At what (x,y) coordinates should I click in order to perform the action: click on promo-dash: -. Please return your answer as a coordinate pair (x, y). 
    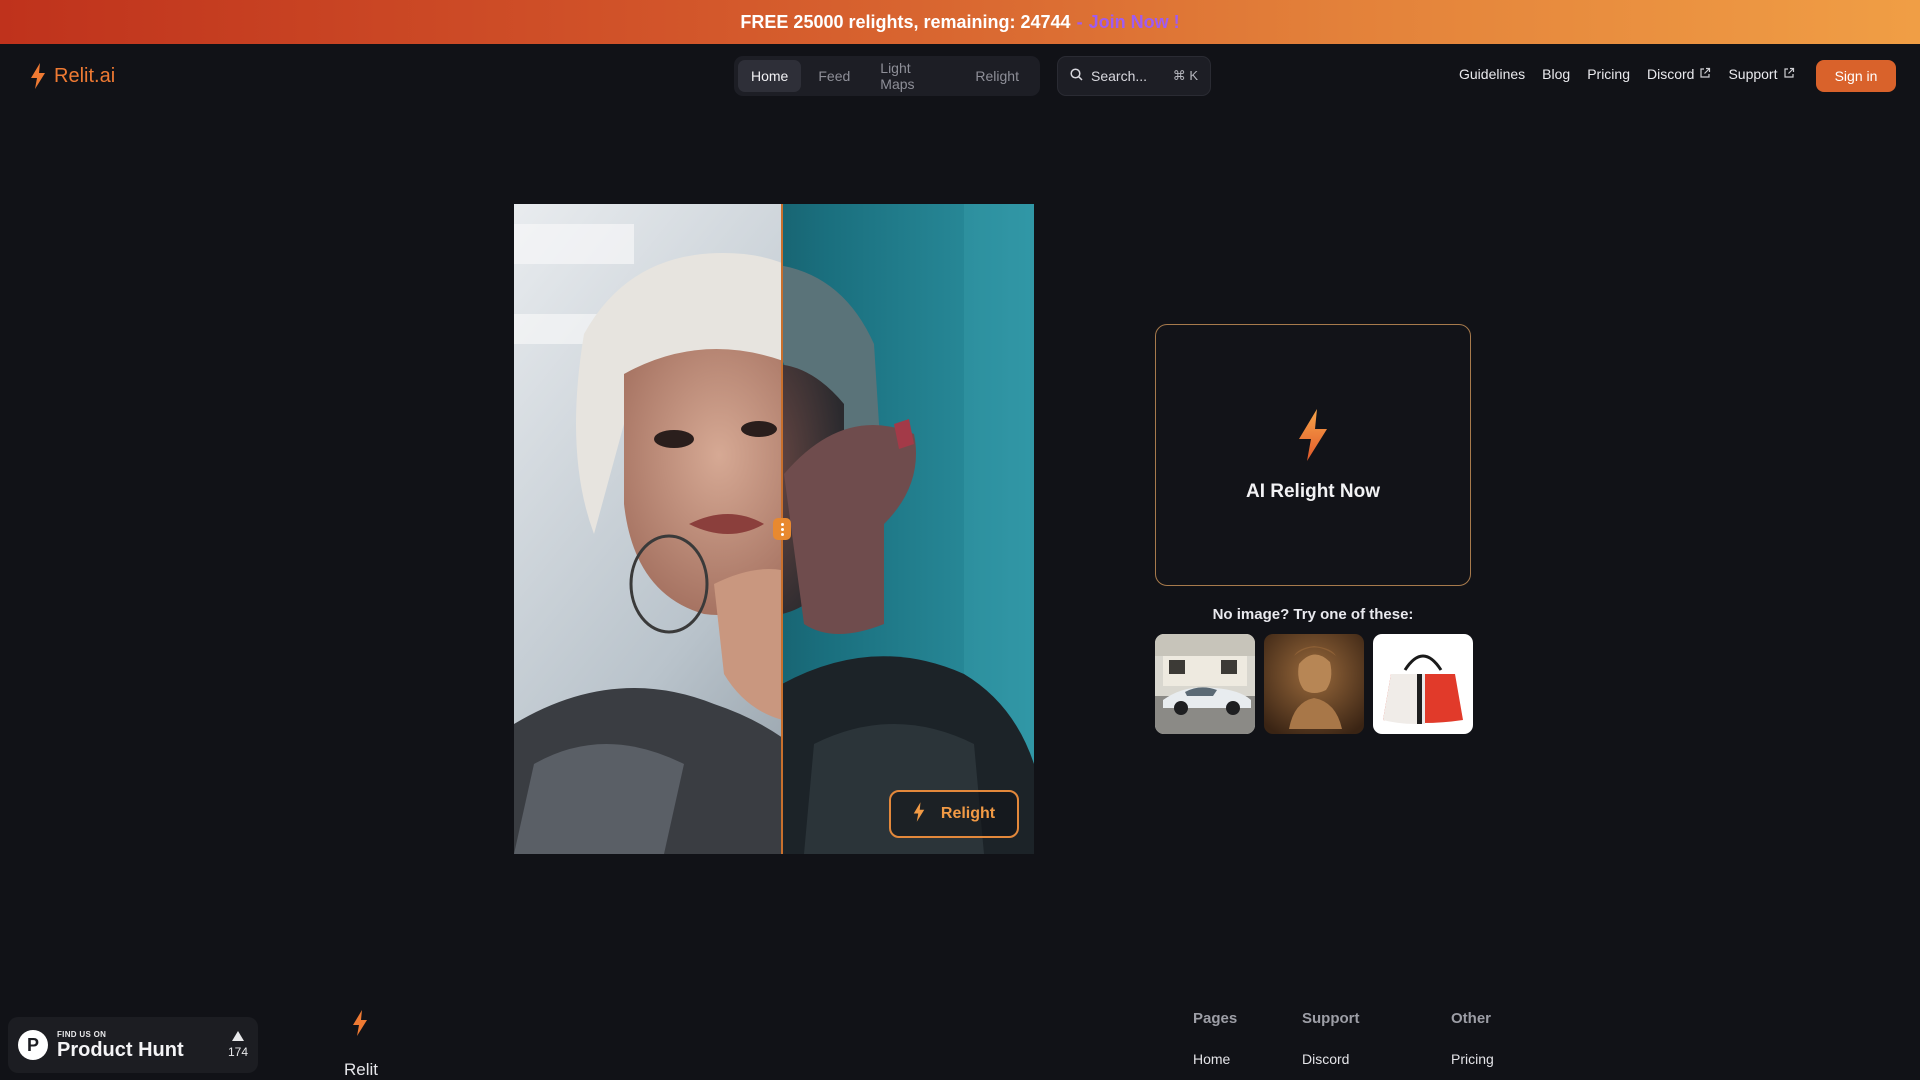
    Looking at the image, I should click on (1079, 21).